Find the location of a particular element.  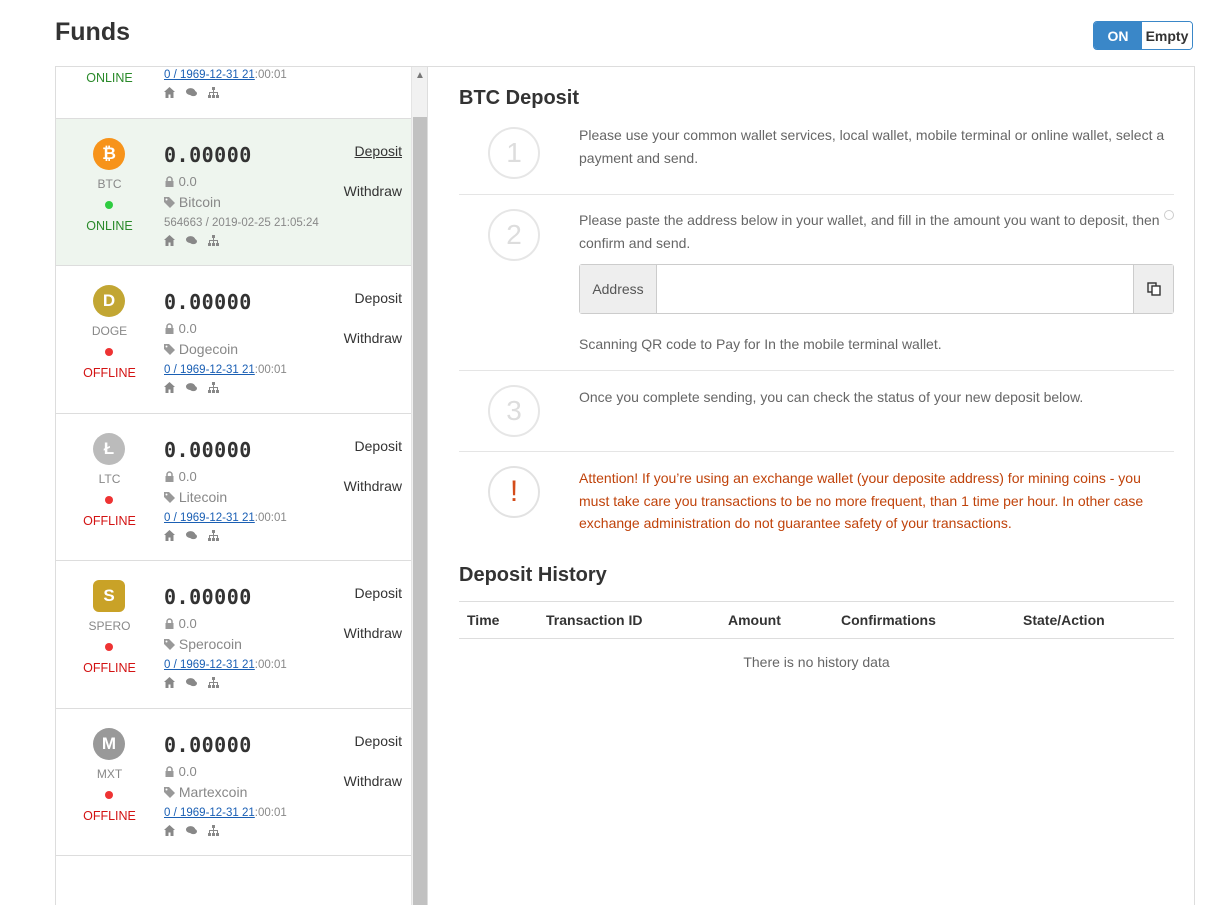

copy-button is located at coordinates (1153, 289).